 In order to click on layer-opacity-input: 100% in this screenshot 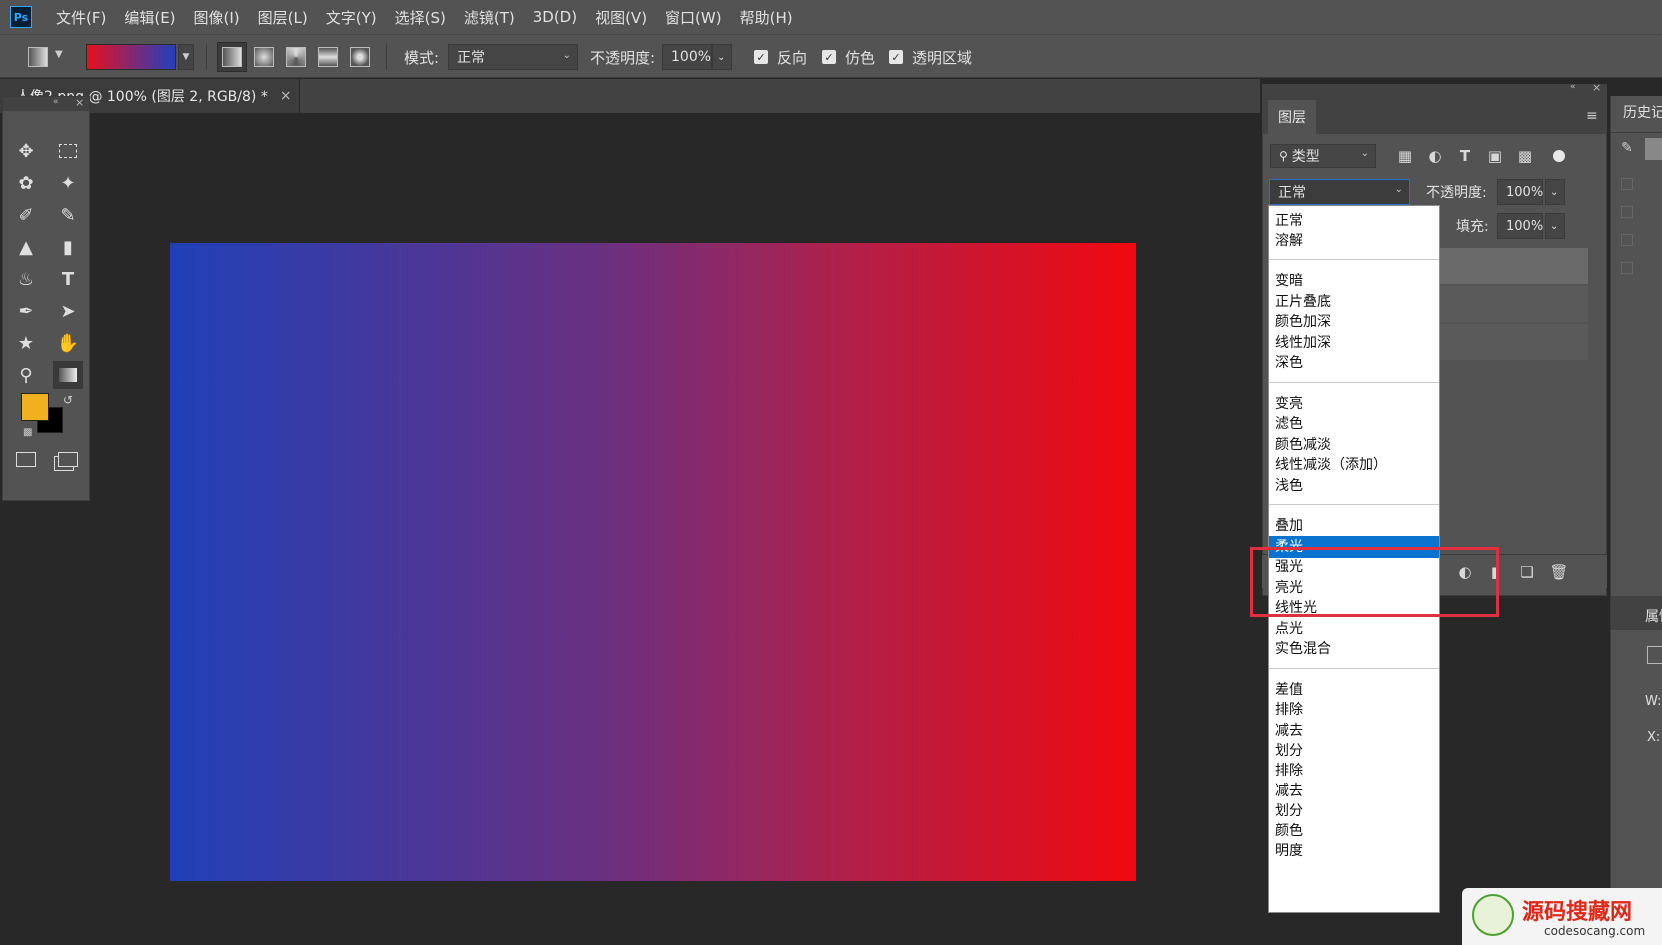, I will do `click(1520, 192)`.